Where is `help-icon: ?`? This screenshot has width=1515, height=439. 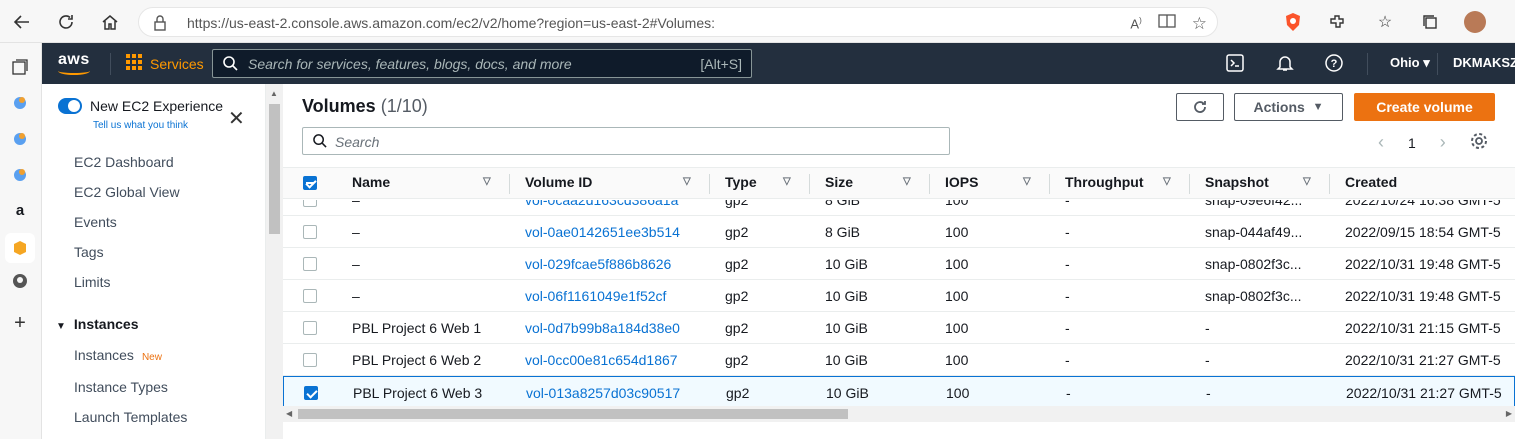
help-icon: ? is located at coordinates (1334, 63).